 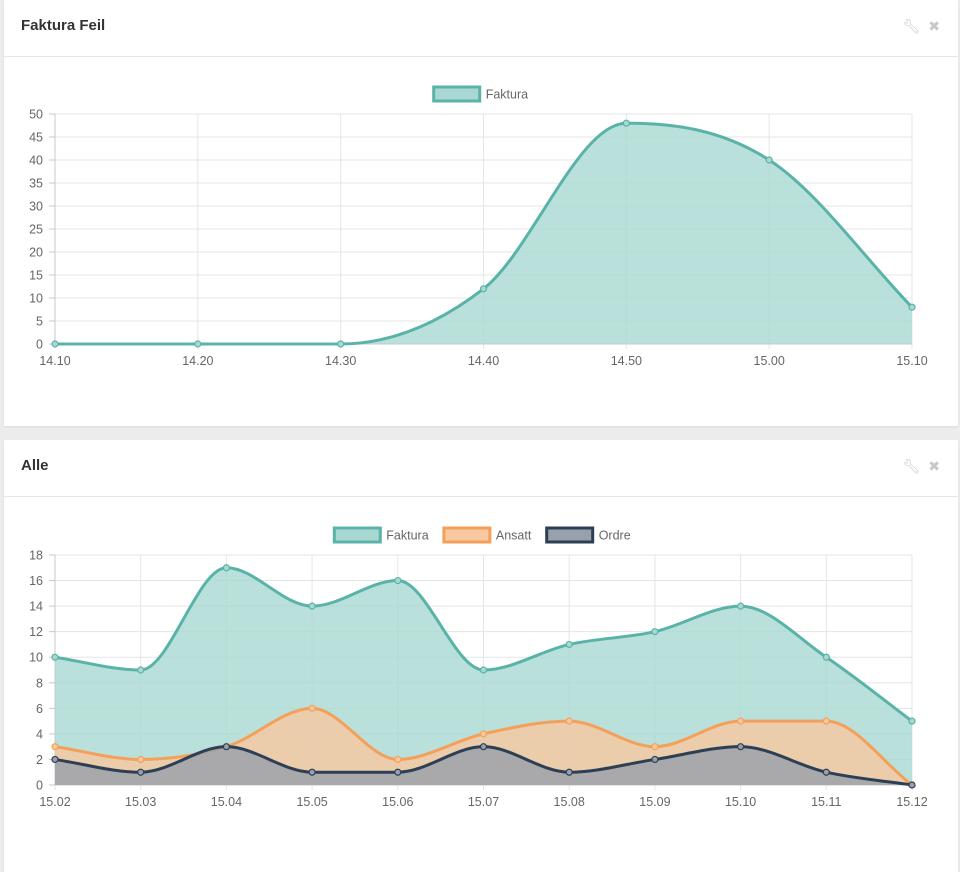 What do you see at coordinates (39, 734) in the screenshot?
I see `y-tick-label: 4` at bounding box center [39, 734].